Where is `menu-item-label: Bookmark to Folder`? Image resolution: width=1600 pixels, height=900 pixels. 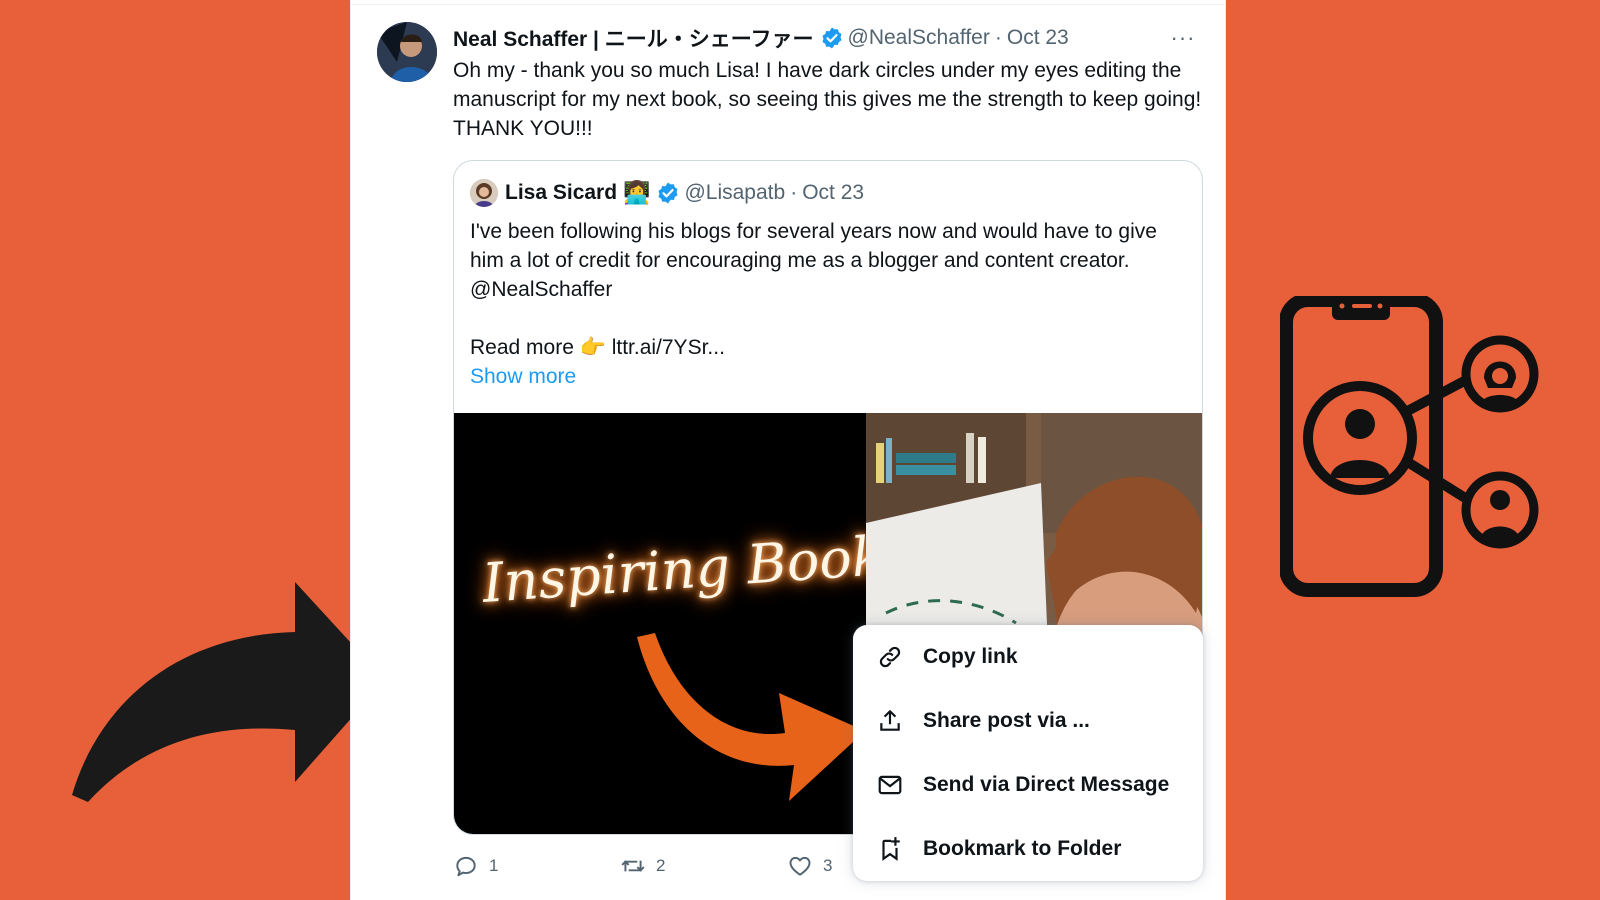 menu-item-label: Bookmark to Folder is located at coordinates (1022, 848).